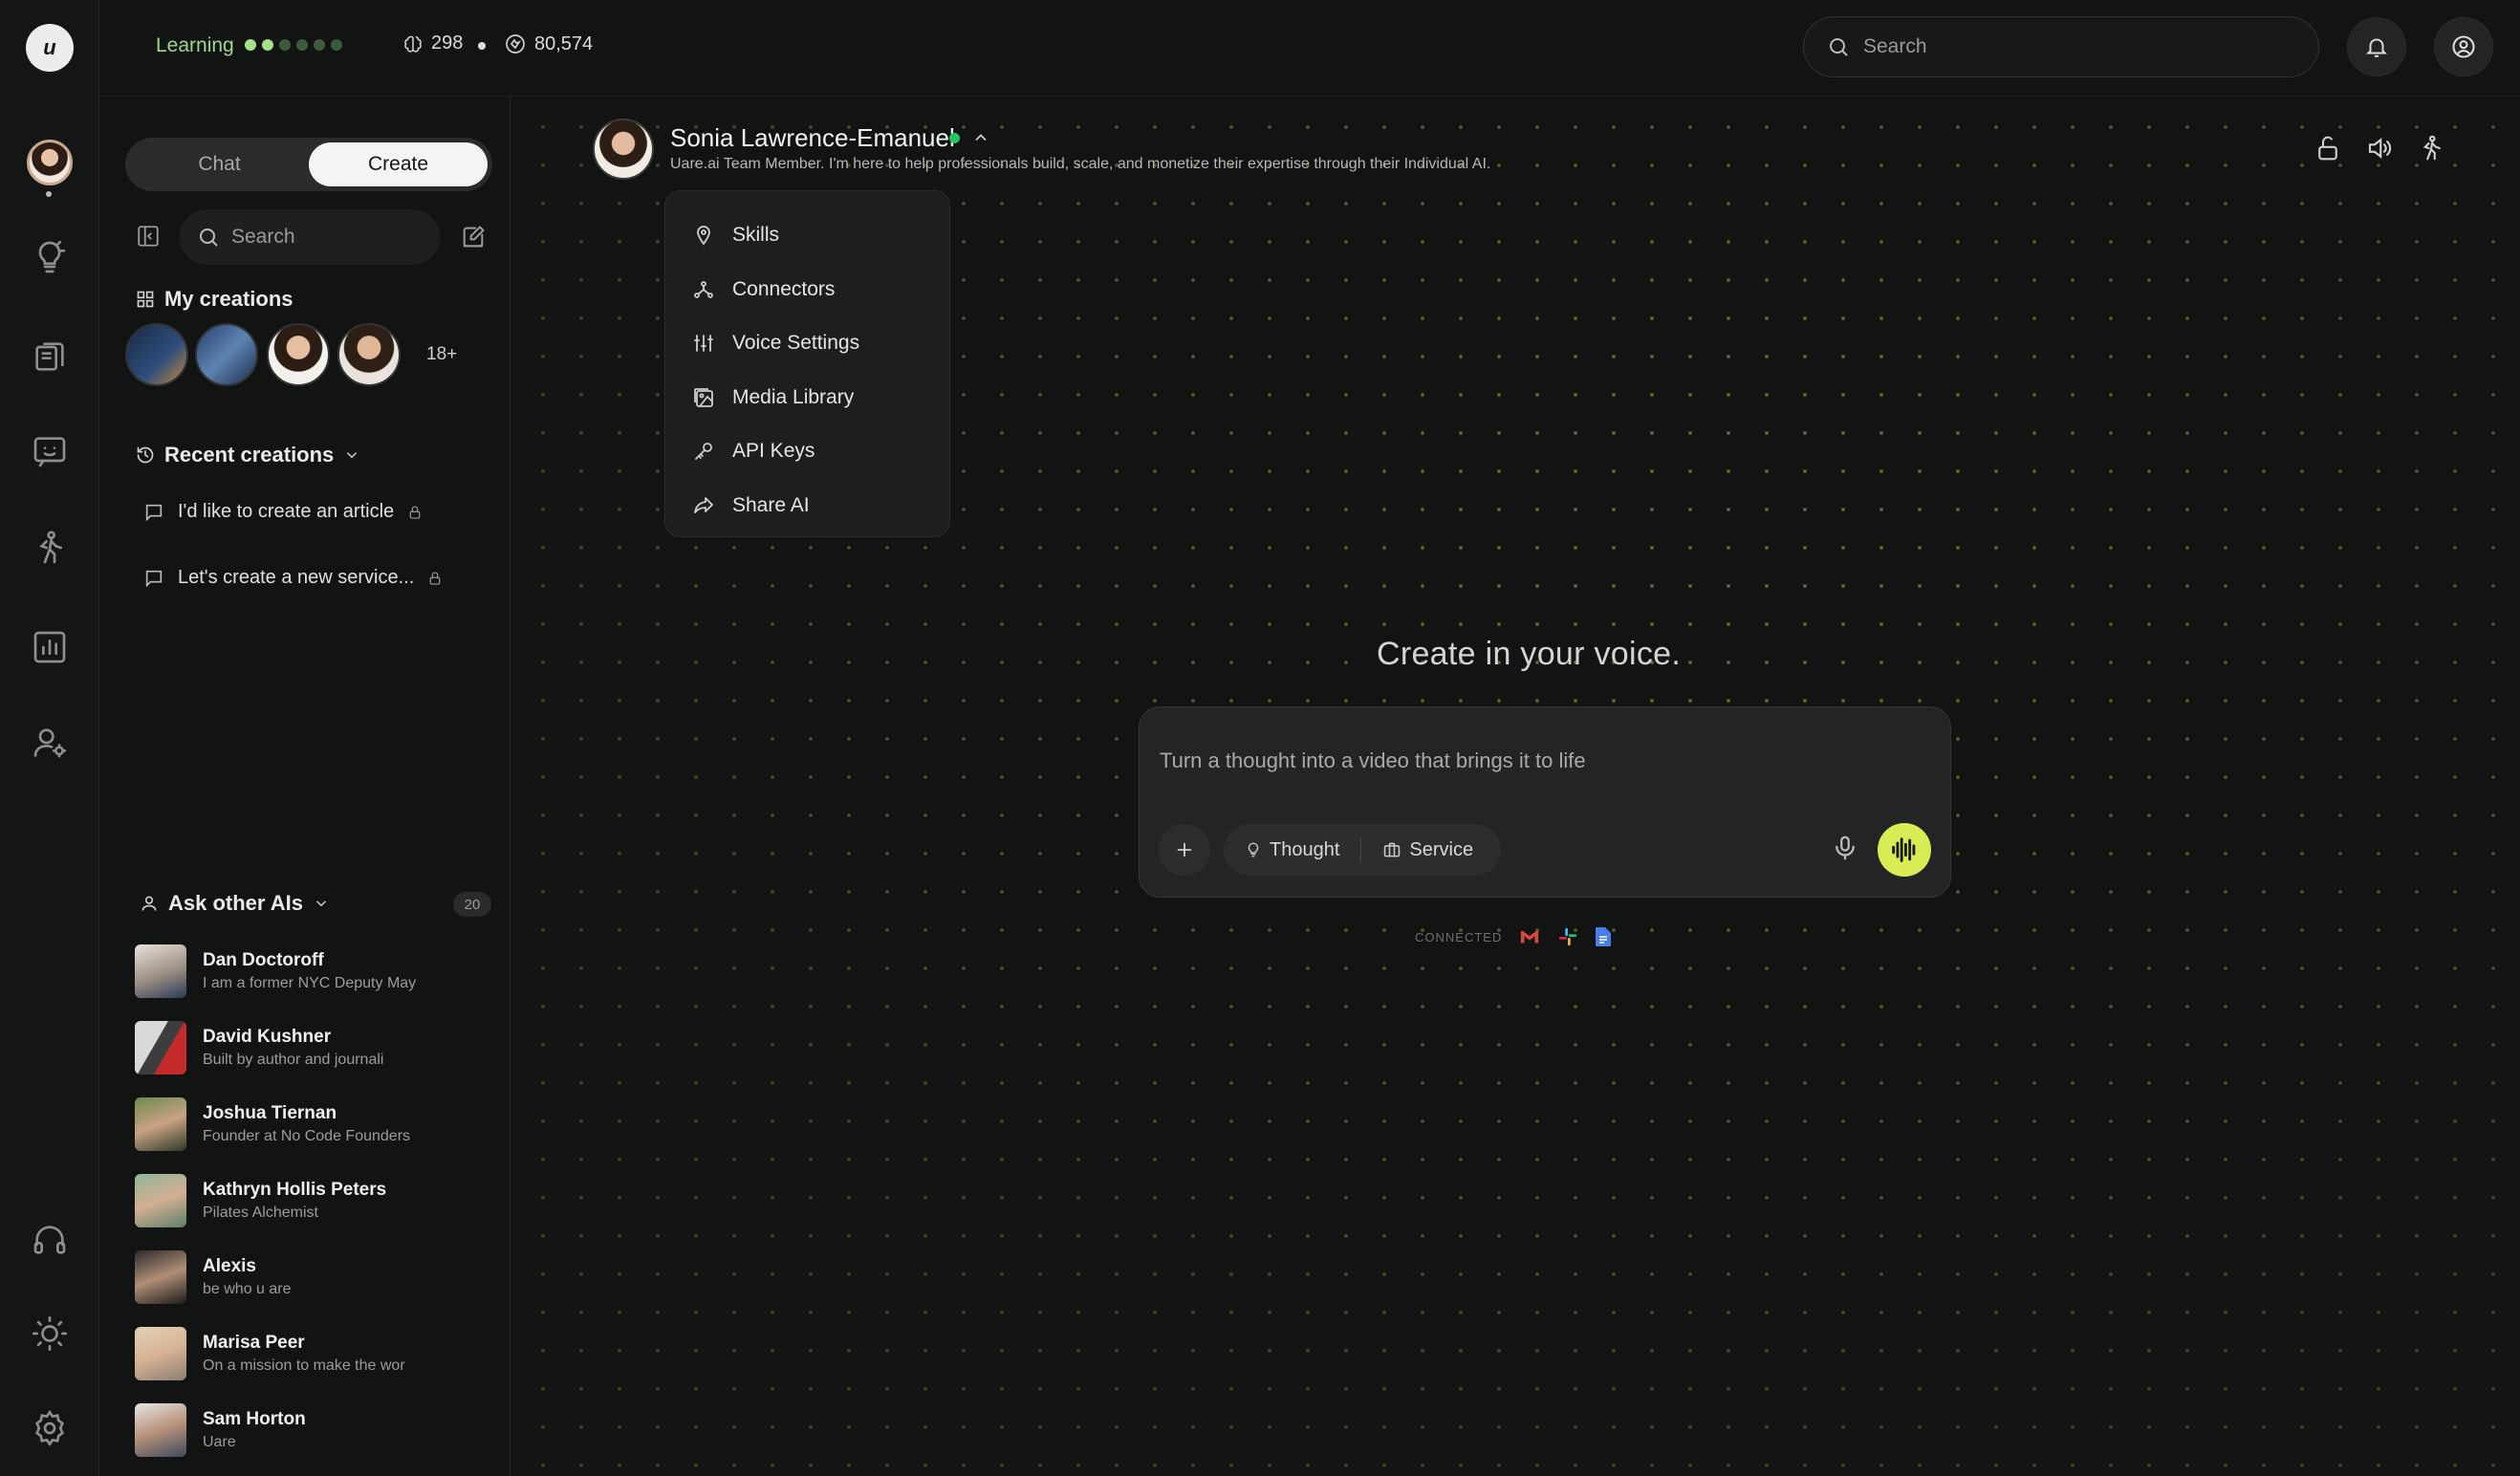 The image size is (2520, 1476). Describe the element at coordinates (50, 257) in the screenshot. I see `lightbulb-icon` at that location.